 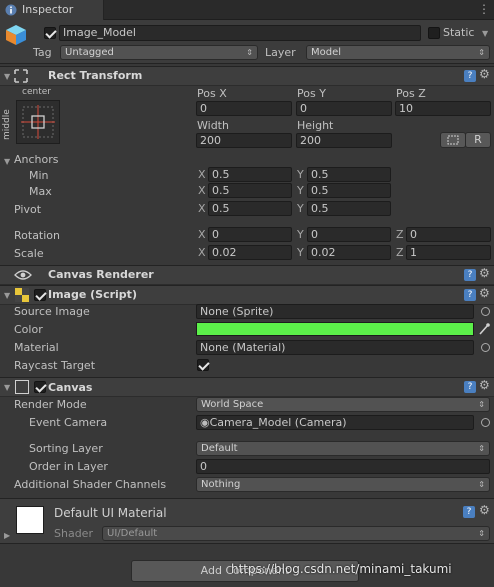 What do you see at coordinates (398, 52) in the screenshot?
I see `layer-dropdown: Model ⇕` at bounding box center [398, 52].